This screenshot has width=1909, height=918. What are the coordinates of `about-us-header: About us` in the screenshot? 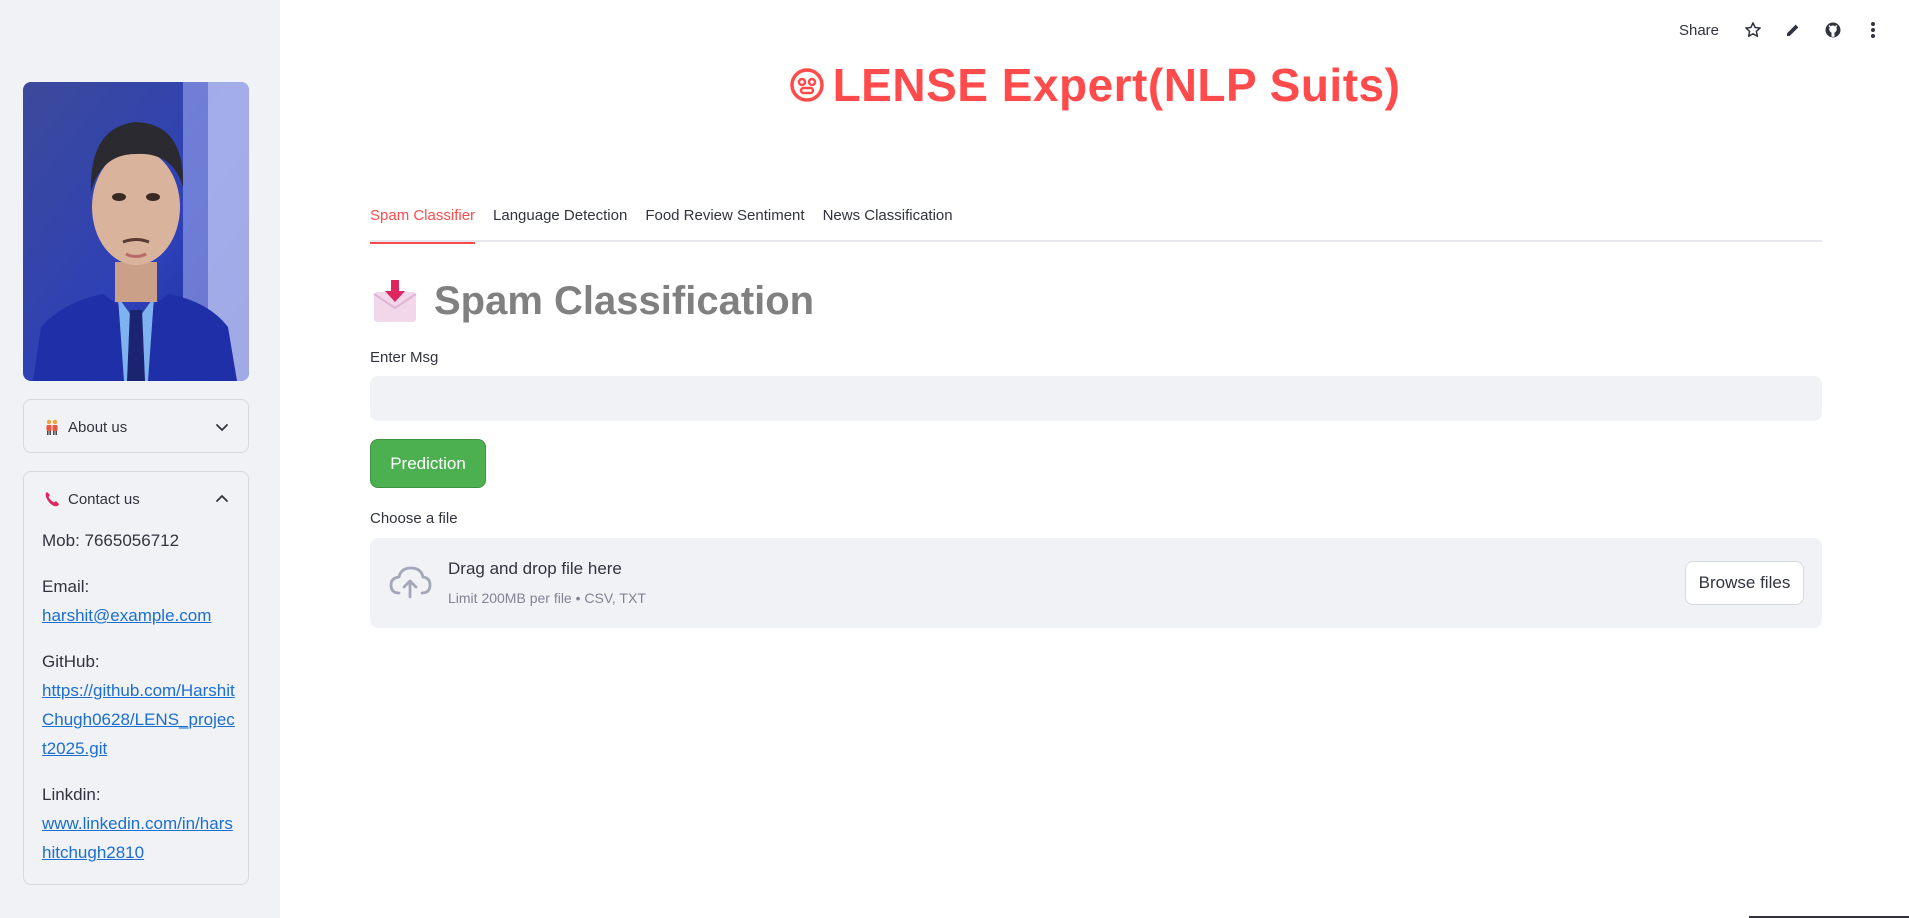 It's located at (136, 427).